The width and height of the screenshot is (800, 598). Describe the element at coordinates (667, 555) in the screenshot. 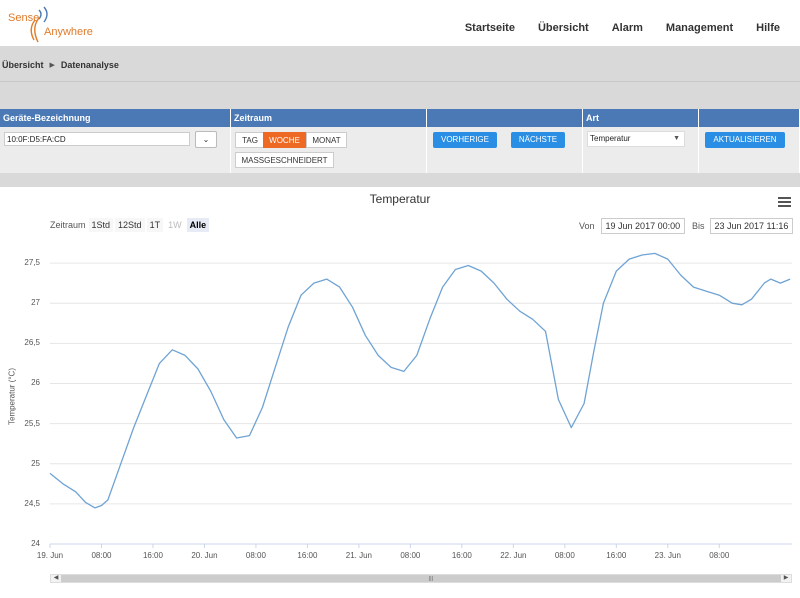

I see `x-tick-label: 23. Jun` at that location.